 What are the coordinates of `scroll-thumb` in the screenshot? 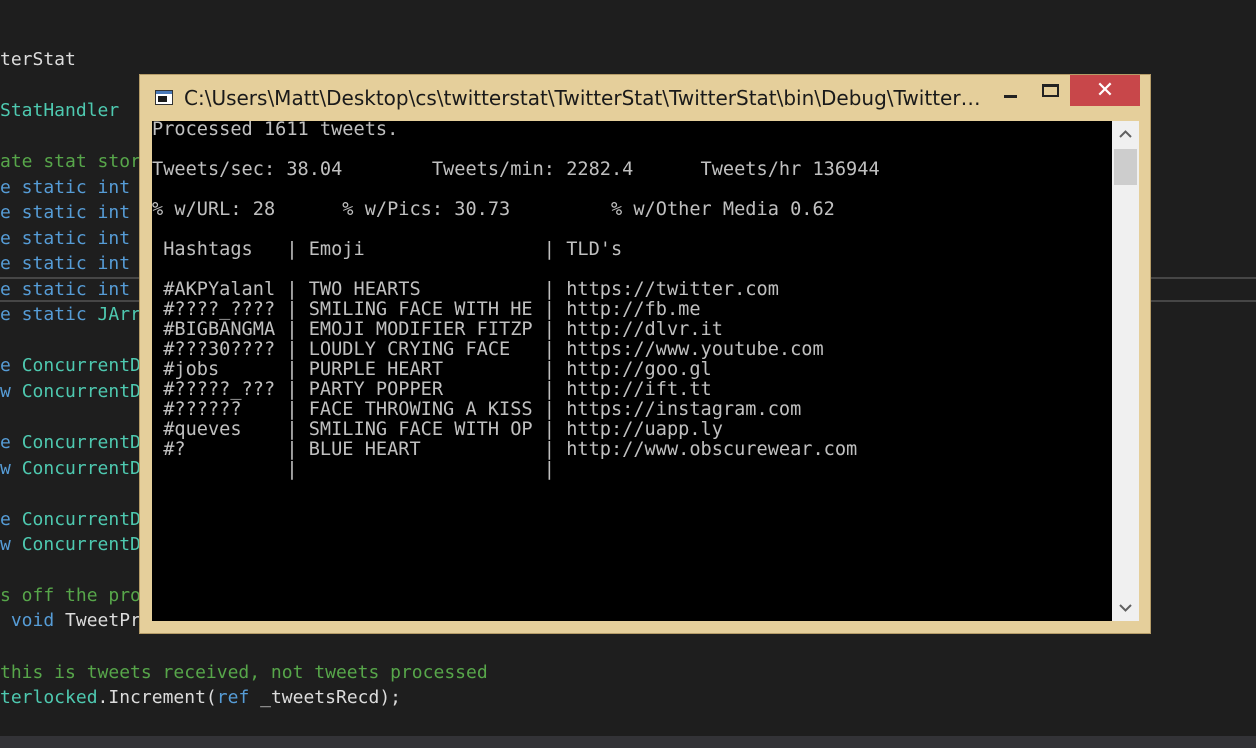 It's located at (1125, 167).